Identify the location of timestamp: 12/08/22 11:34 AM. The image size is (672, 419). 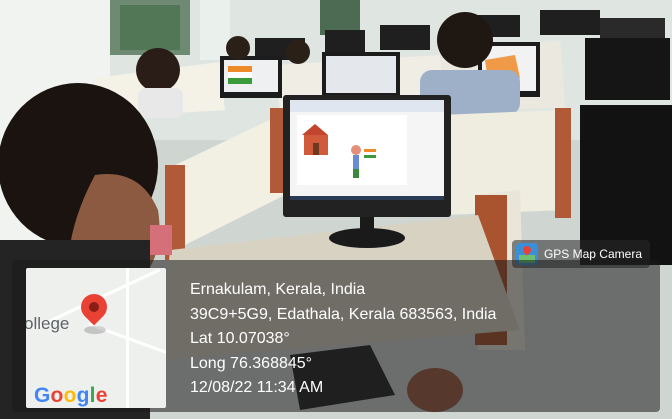
(257, 387).